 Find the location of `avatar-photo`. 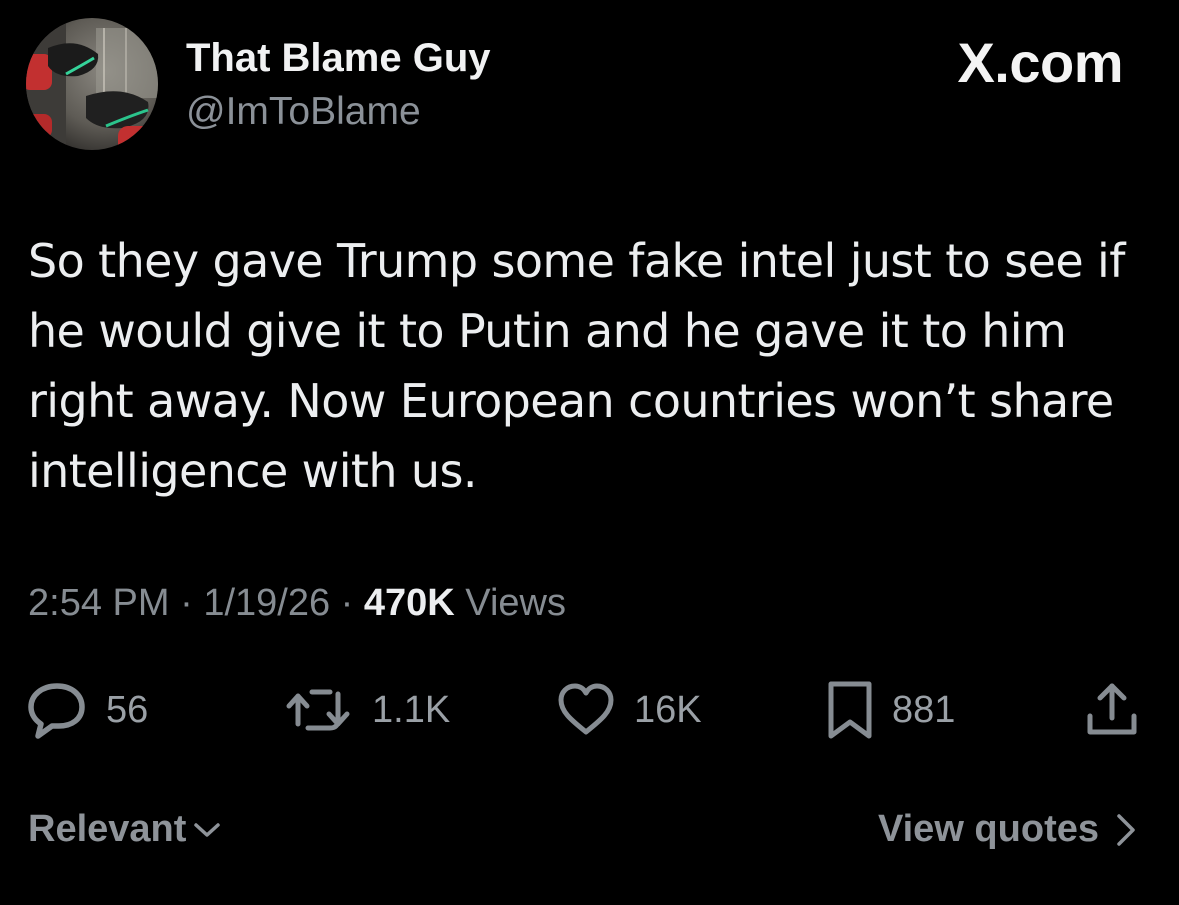

avatar-photo is located at coordinates (92, 84).